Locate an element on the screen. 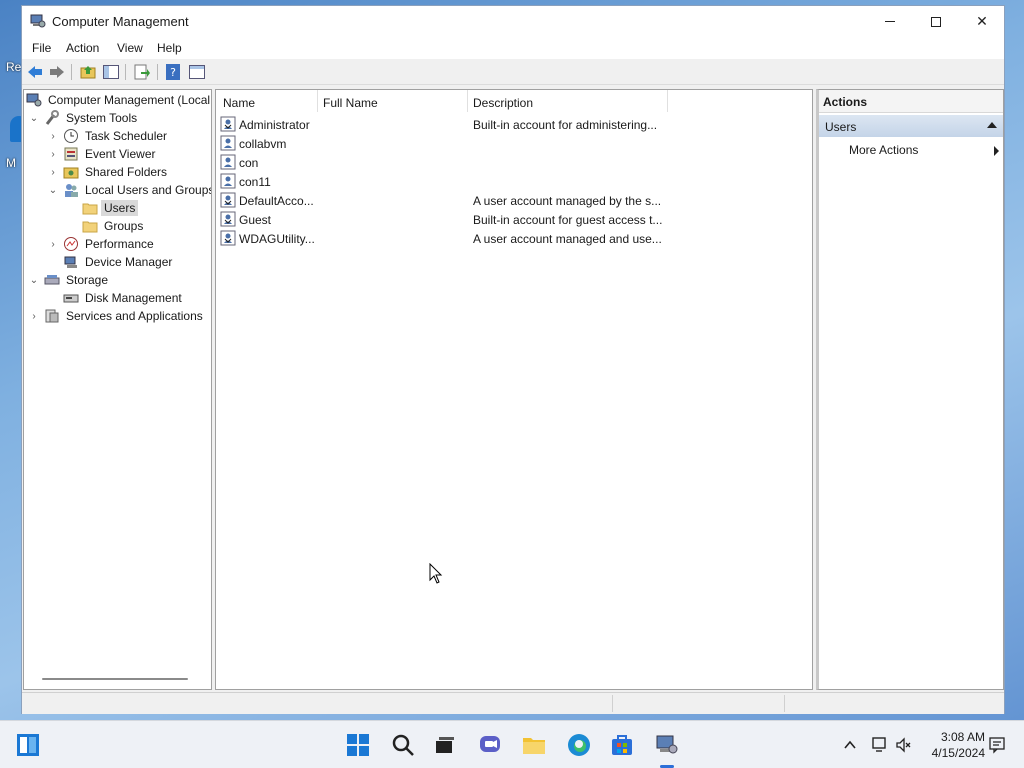  tree-item-system-tools: ⌄ System Tools is located at coordinates (84, 118).